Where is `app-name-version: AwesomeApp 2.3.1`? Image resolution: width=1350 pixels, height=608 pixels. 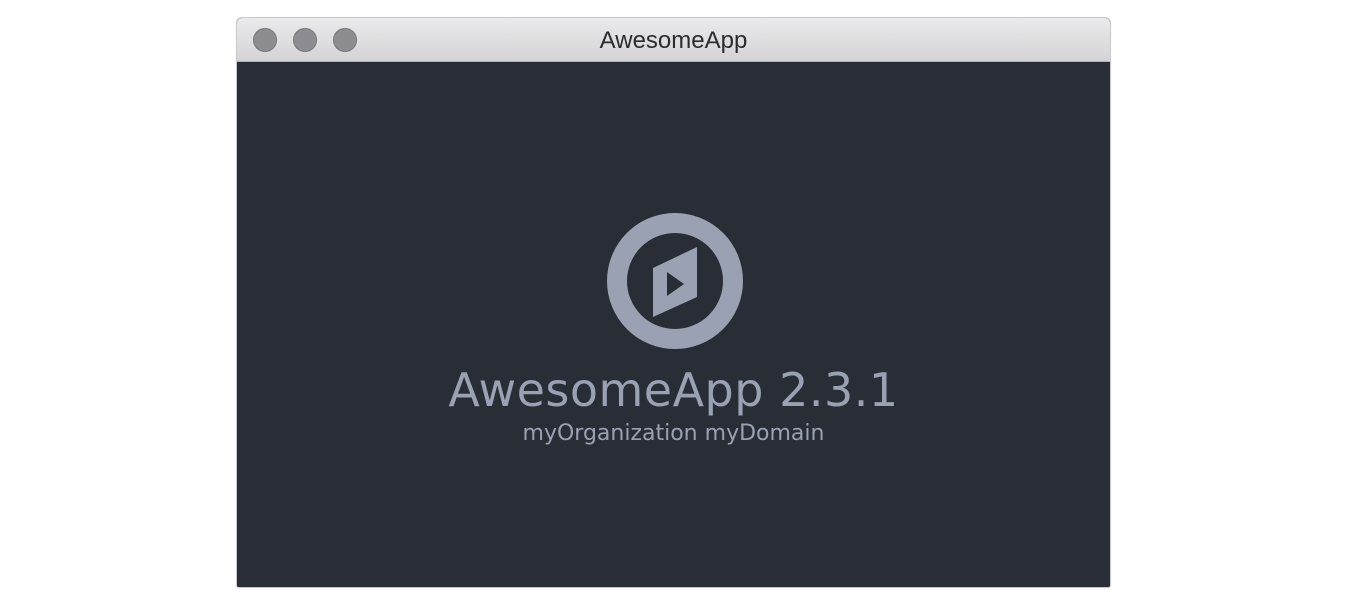 app-name-version: AwesomeApp 2.3.1 is located at coordinates (673, 390).